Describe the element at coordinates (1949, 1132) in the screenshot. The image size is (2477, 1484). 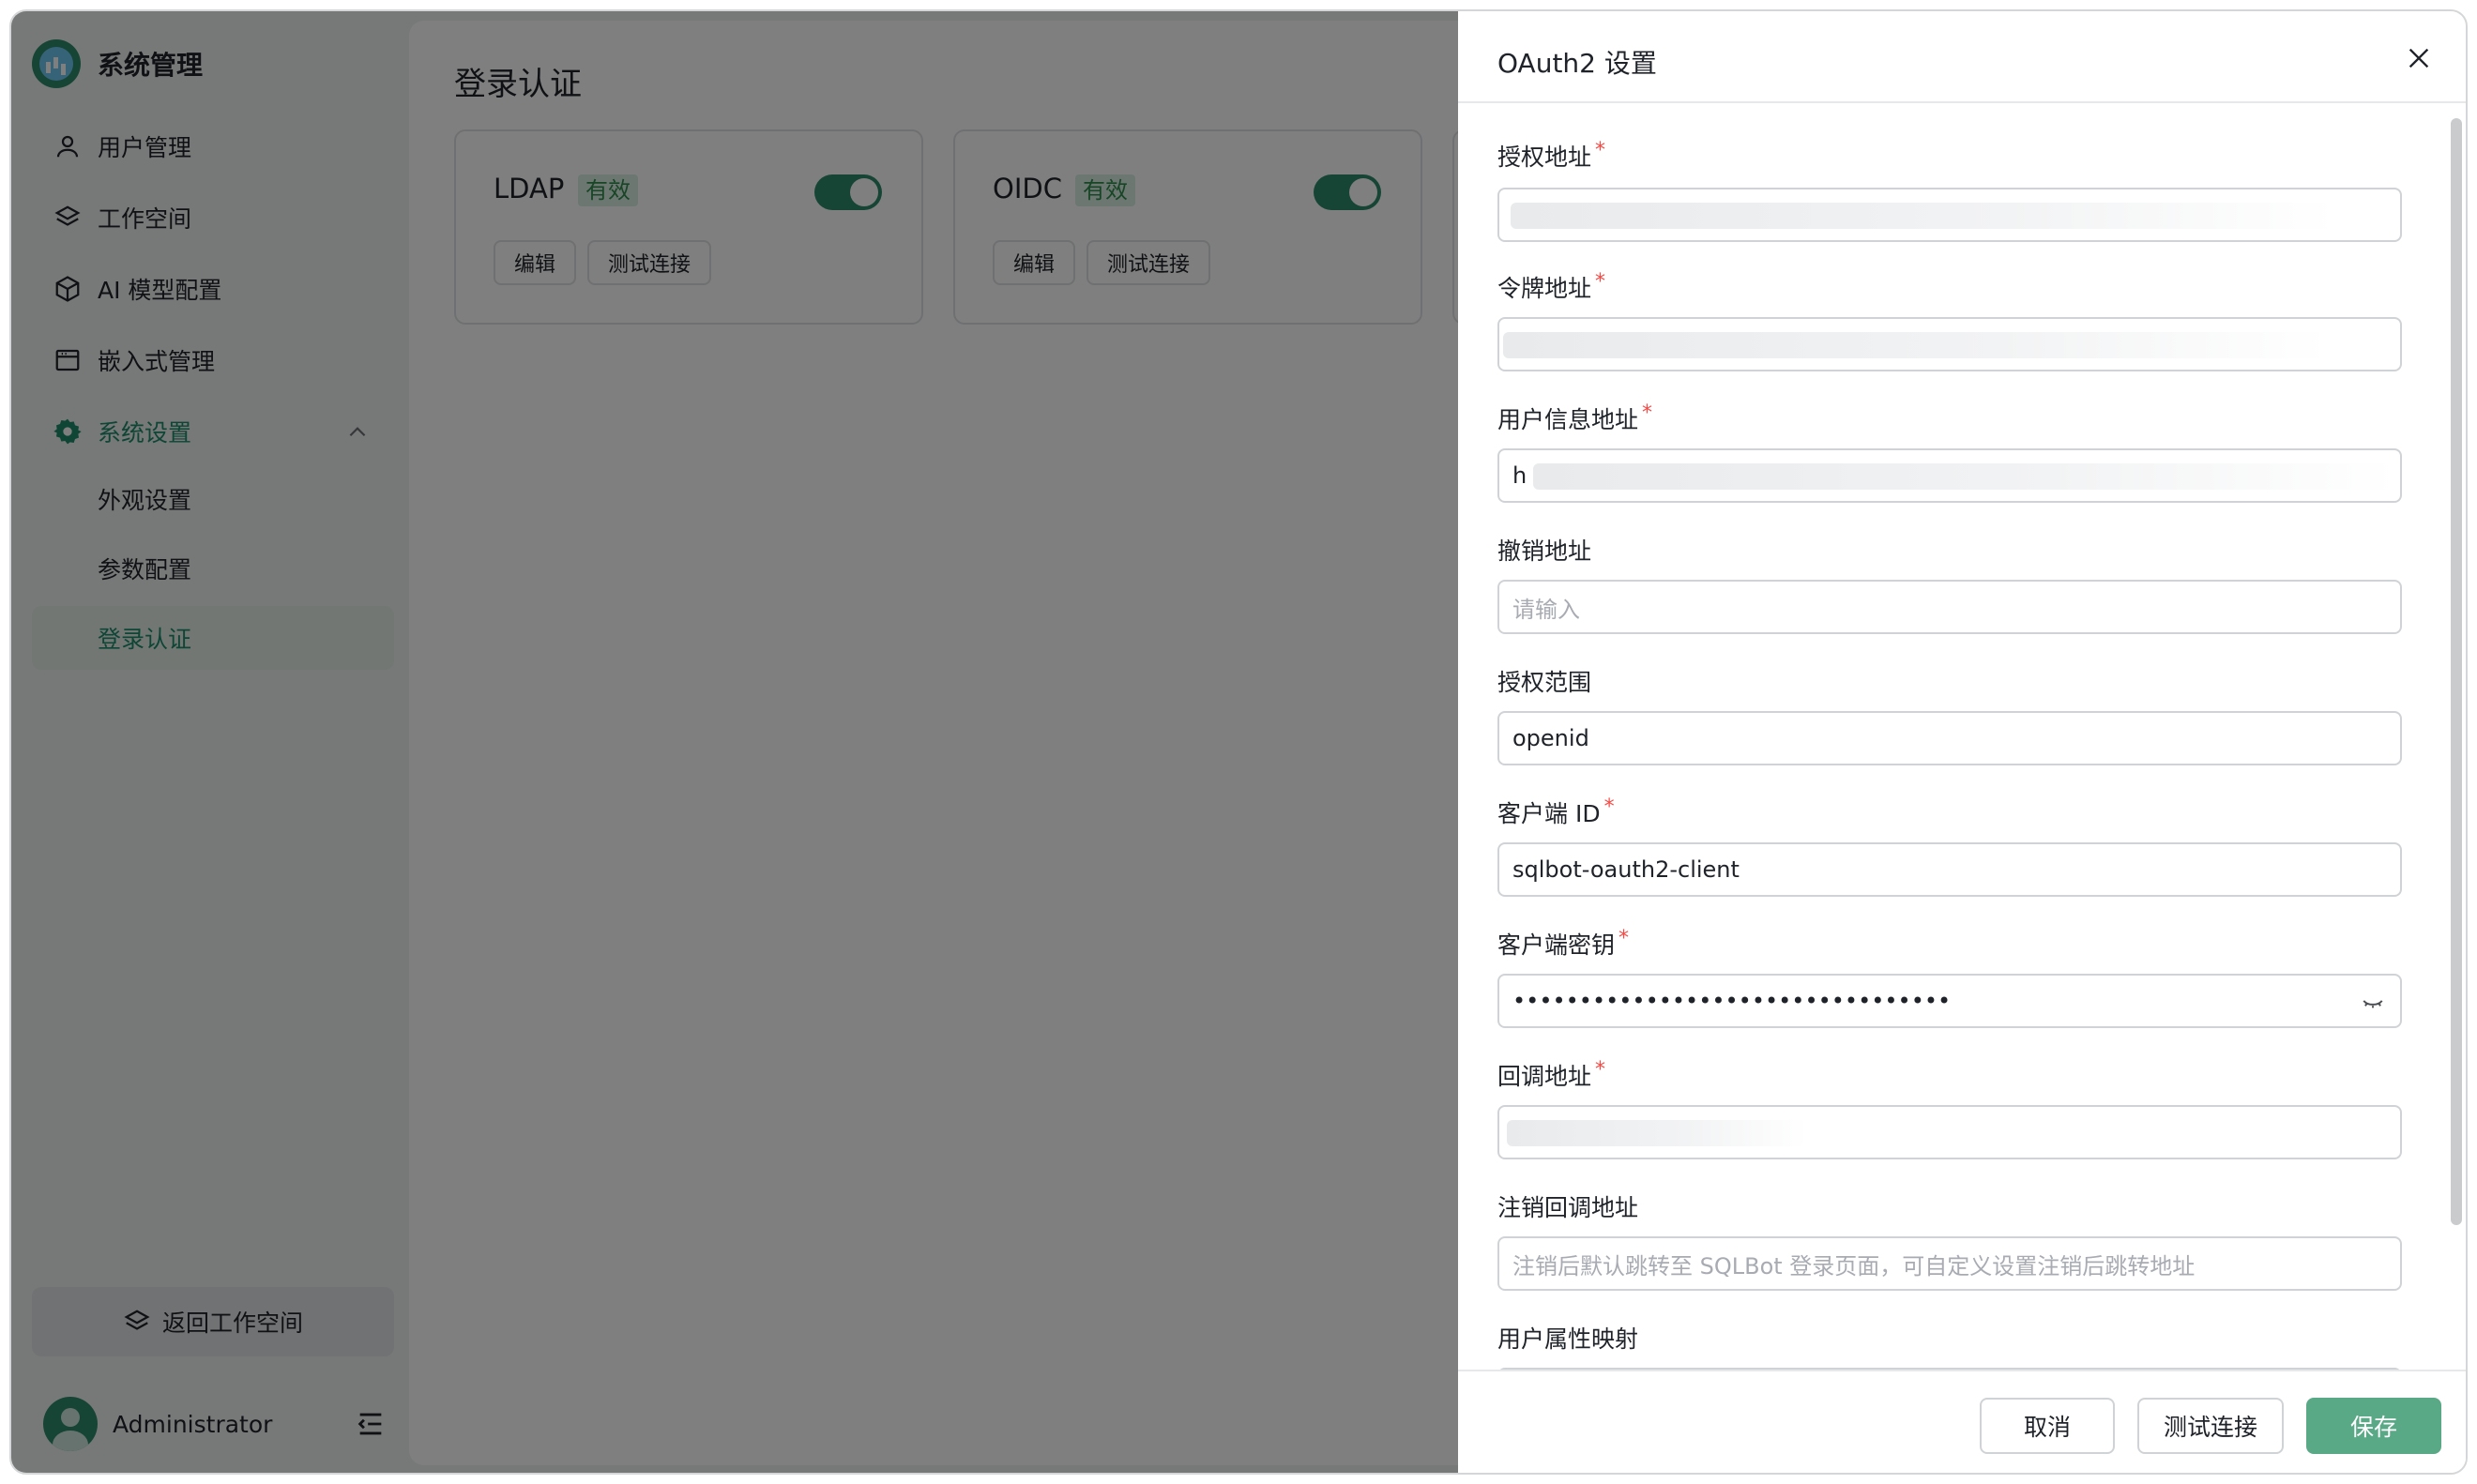
I see `redirect-url-input` at that location.